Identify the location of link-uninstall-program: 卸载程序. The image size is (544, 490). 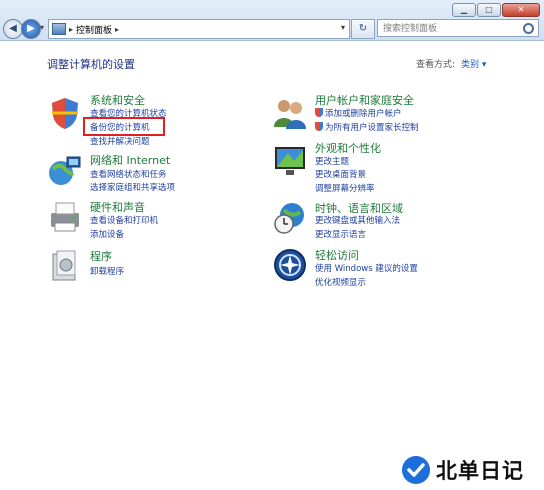
(107, 271).